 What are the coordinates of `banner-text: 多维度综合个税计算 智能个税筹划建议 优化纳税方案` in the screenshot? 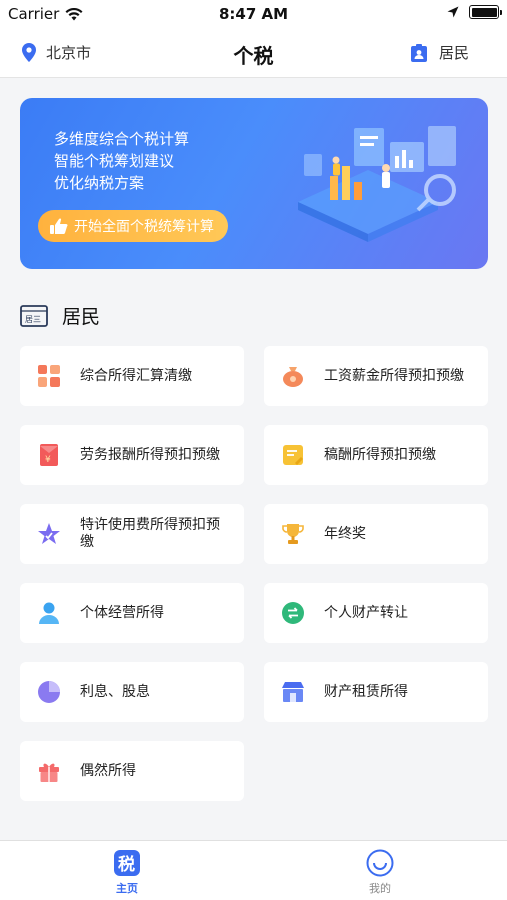 It's located at (121, 161).